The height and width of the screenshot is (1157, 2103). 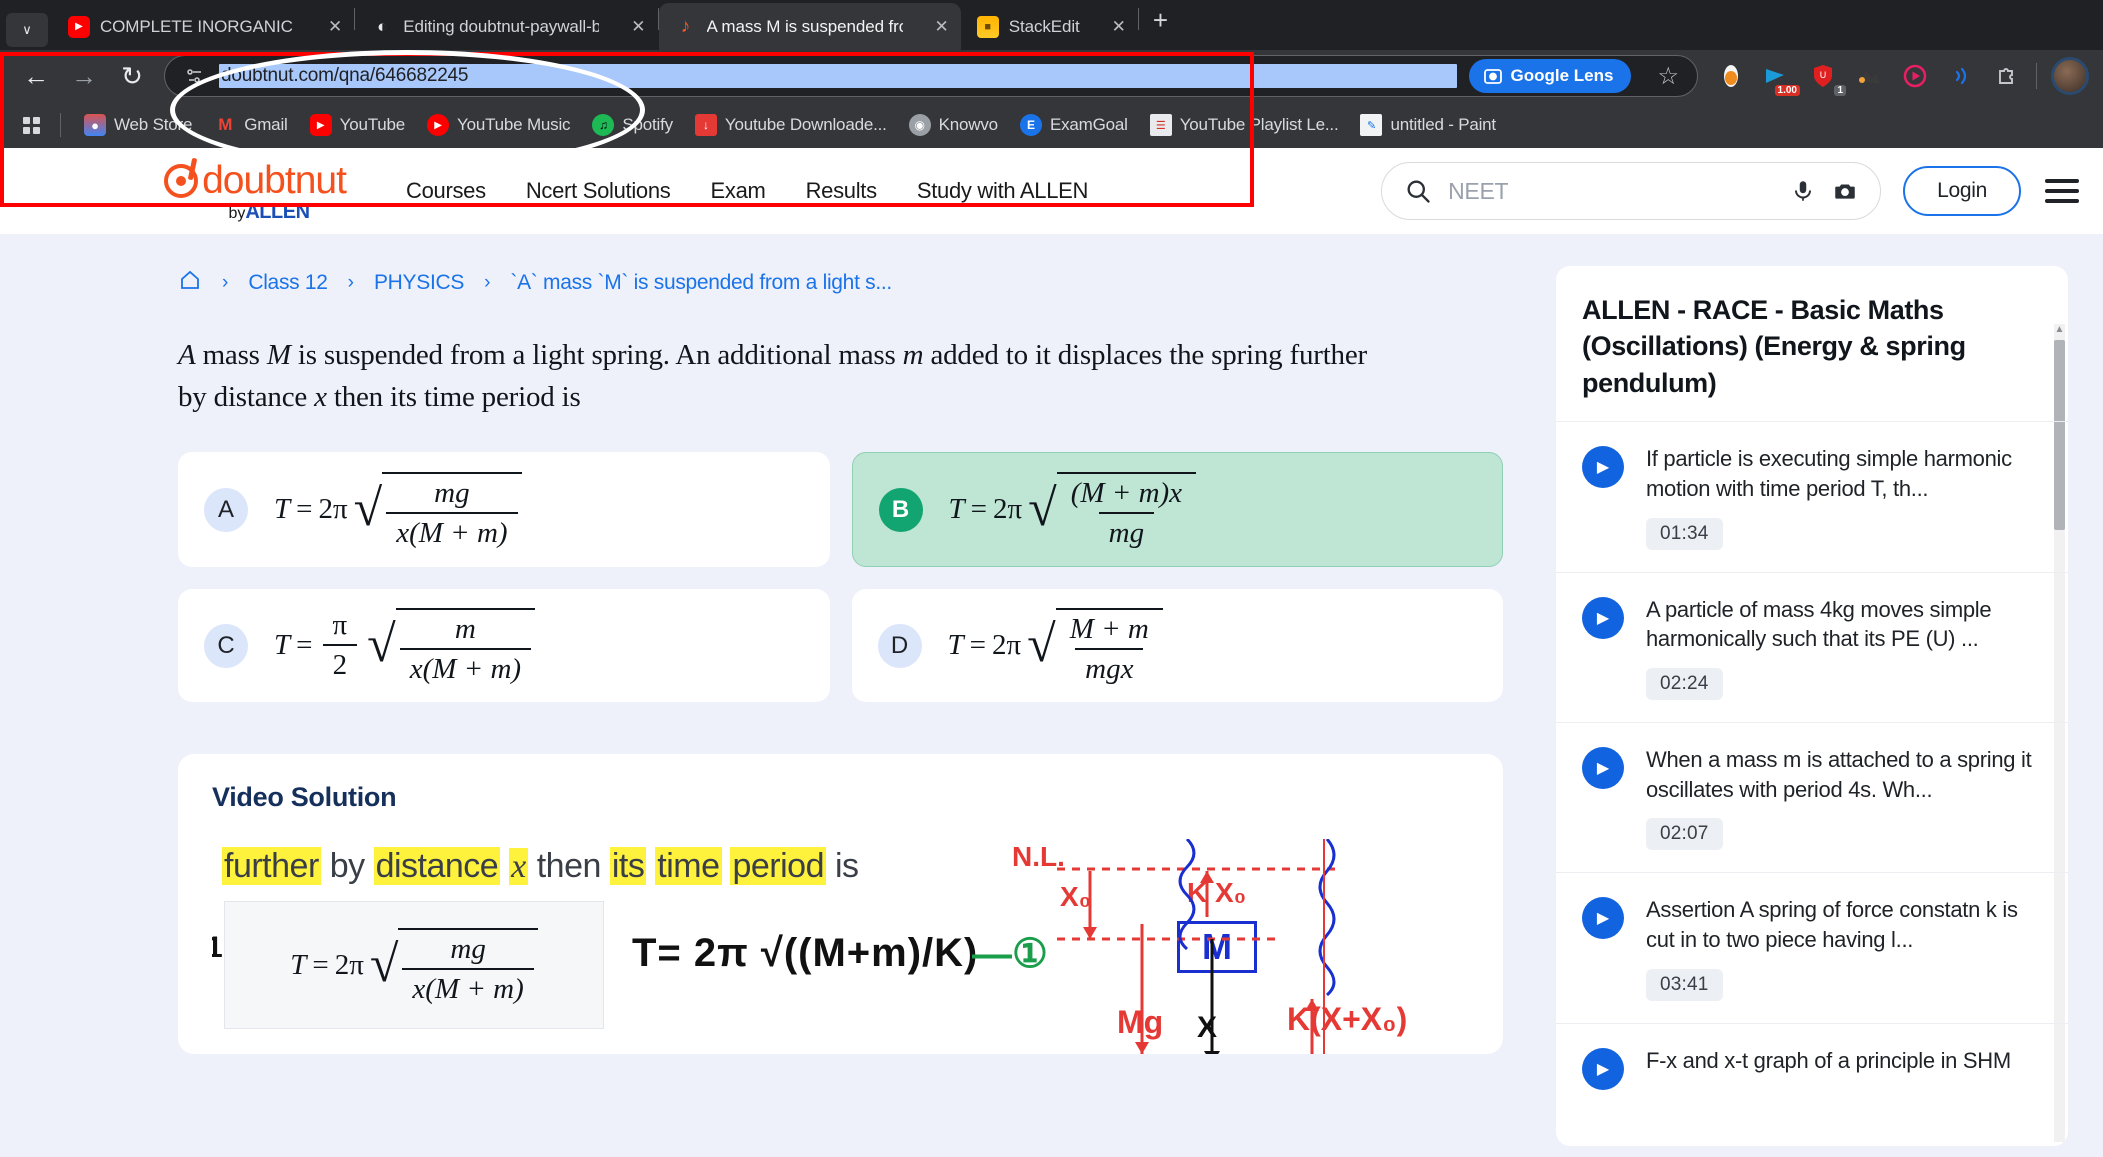 What do you see at coordinates (1962, 191) in the screenshot?
I see `login-button: Login` at bounding box center [1962, 191].